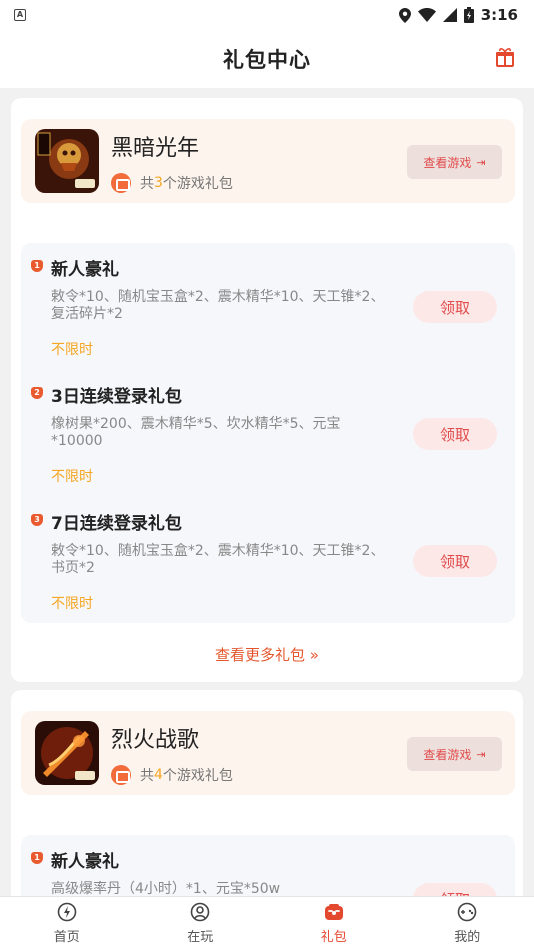  I want to click on signal-icon, so click(449, 15).